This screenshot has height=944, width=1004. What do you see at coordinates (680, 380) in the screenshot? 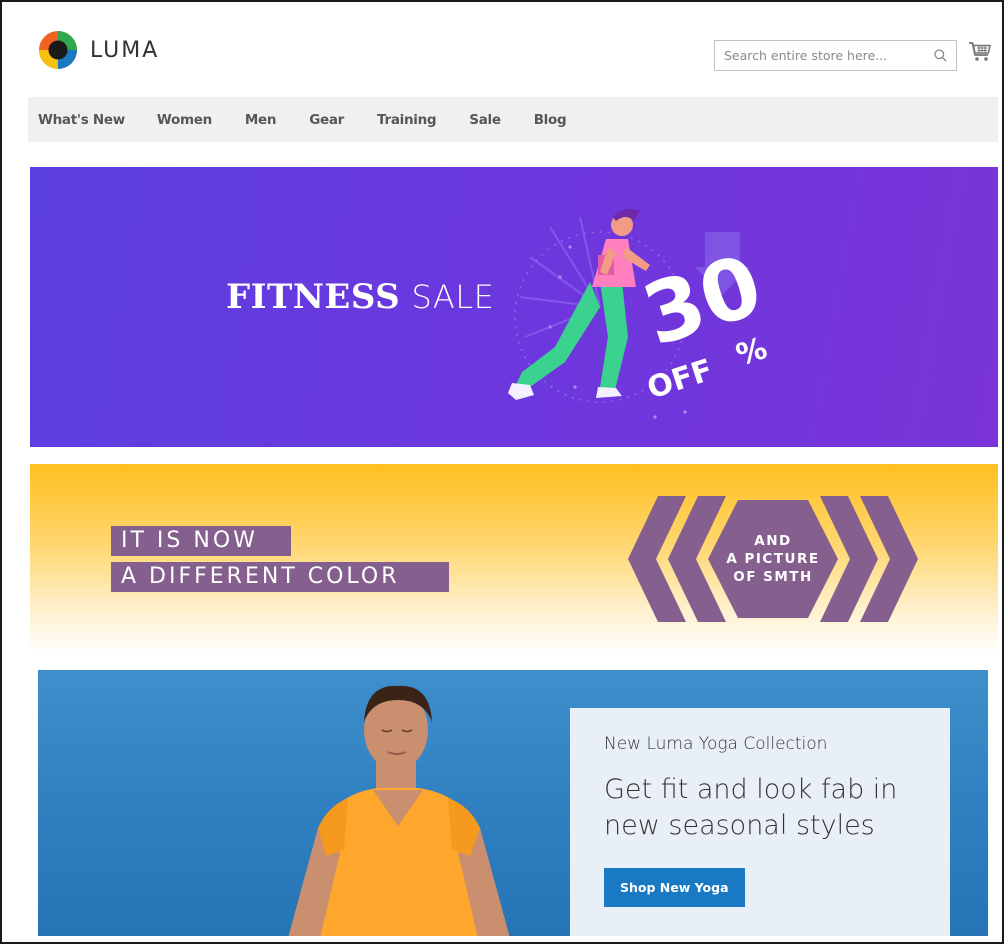
I see `discount-off: OFF` at bounding box center [680, 380].